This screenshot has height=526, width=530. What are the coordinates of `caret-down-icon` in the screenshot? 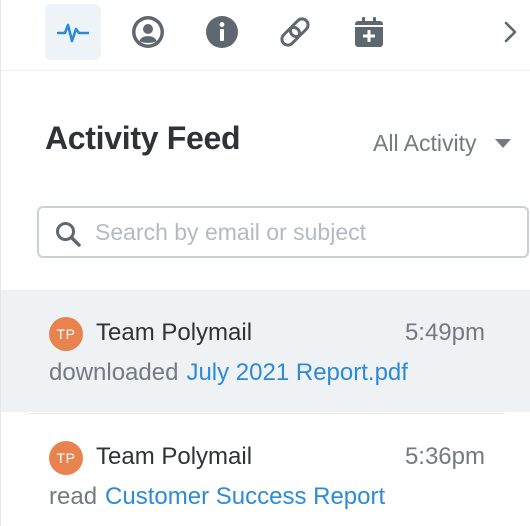 It's located at (502, 143).